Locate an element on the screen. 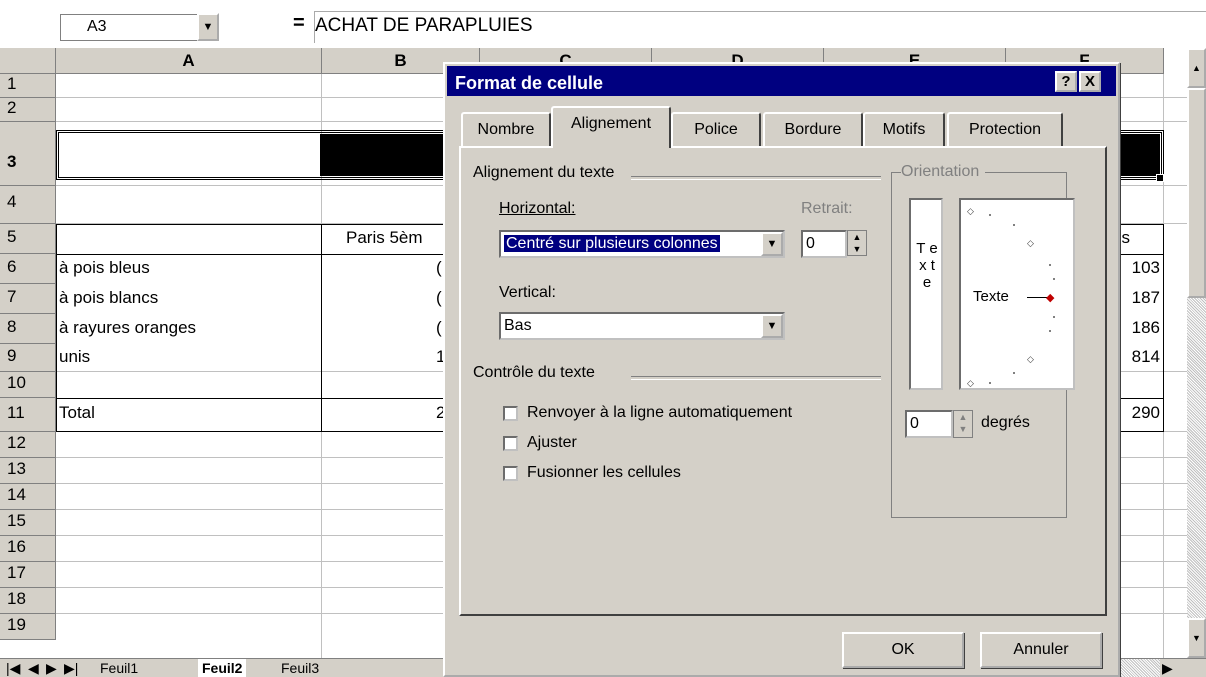 This screenshot has height=677, width=1206. tab-alignement: Alignement is located at coordinates (611, 127).